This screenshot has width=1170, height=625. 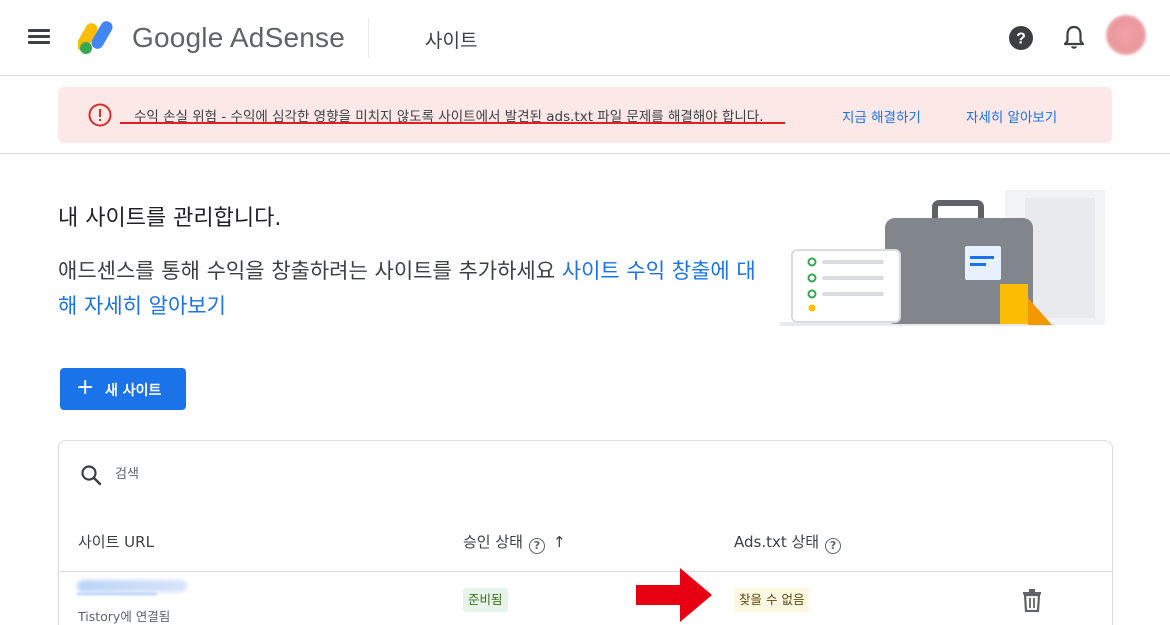 What do you see at coordinates (100, 115) in the screenshot?
I see `error-icon` at bounding box center [100, 115].